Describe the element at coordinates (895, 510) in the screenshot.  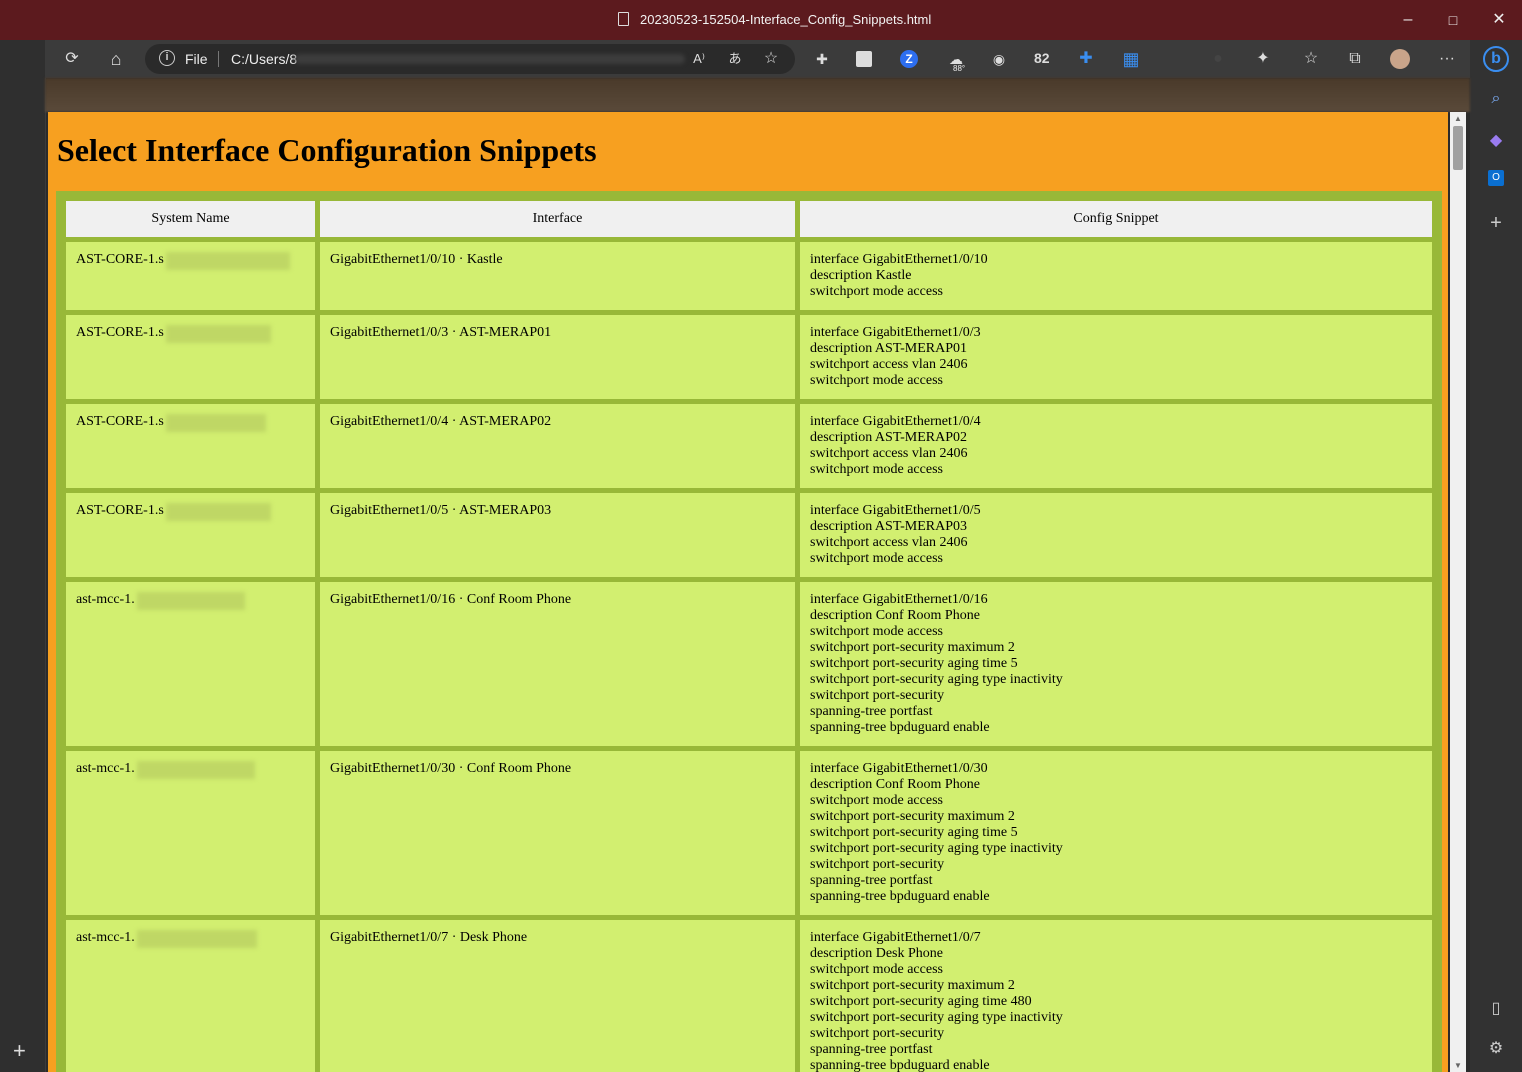
I see `snippet-line: interface GigabitEthernet1/0/5` at that location.